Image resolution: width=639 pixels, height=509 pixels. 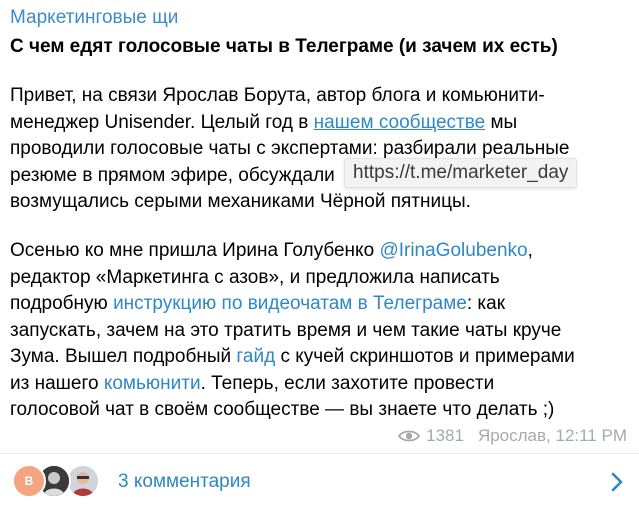 I want to click on comments-label: 3 комментария, so click(x=184, y=481).